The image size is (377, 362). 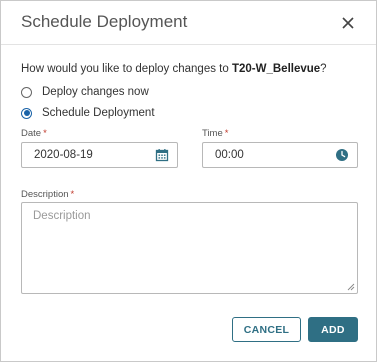 What do you see at coordinates (351, 287) in the screenshot?
I see `resize-grip-icon` at bounding box center [351, 287].